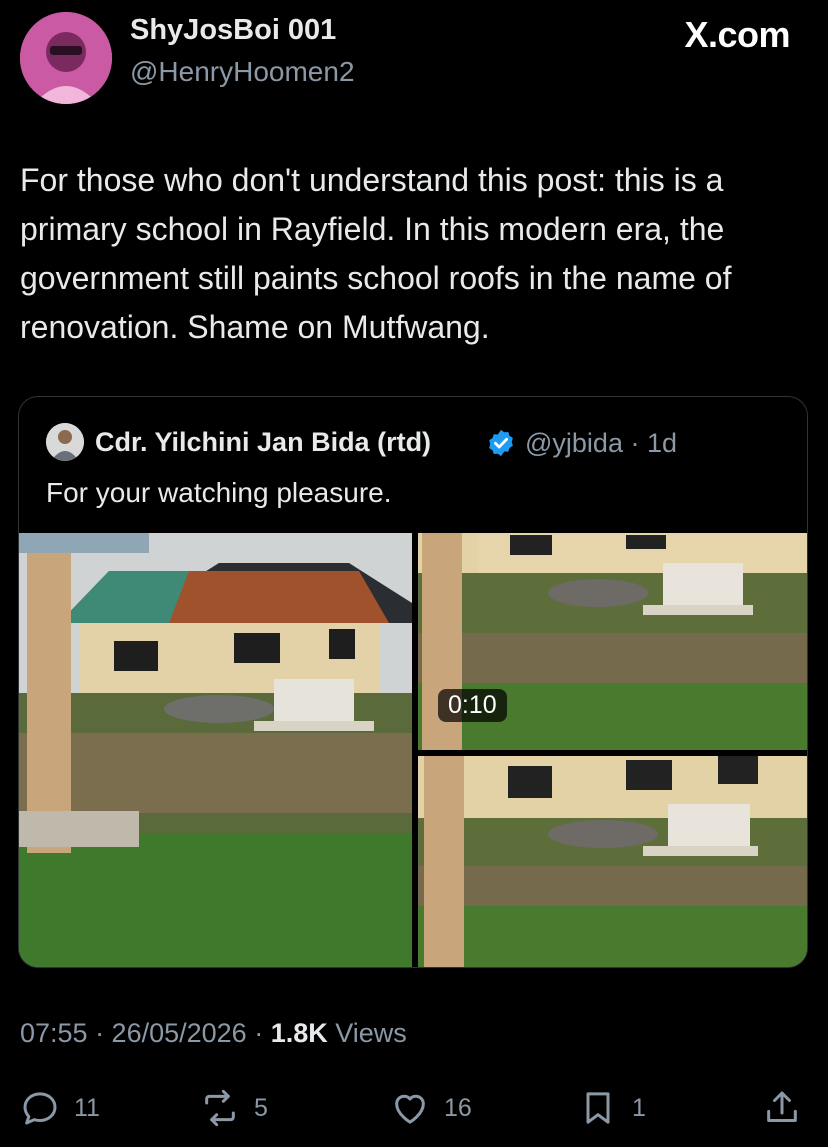 Image resolution: width=828 pixels, height=1147 pixels. I want to click on author-avatar, so click(66, 58).